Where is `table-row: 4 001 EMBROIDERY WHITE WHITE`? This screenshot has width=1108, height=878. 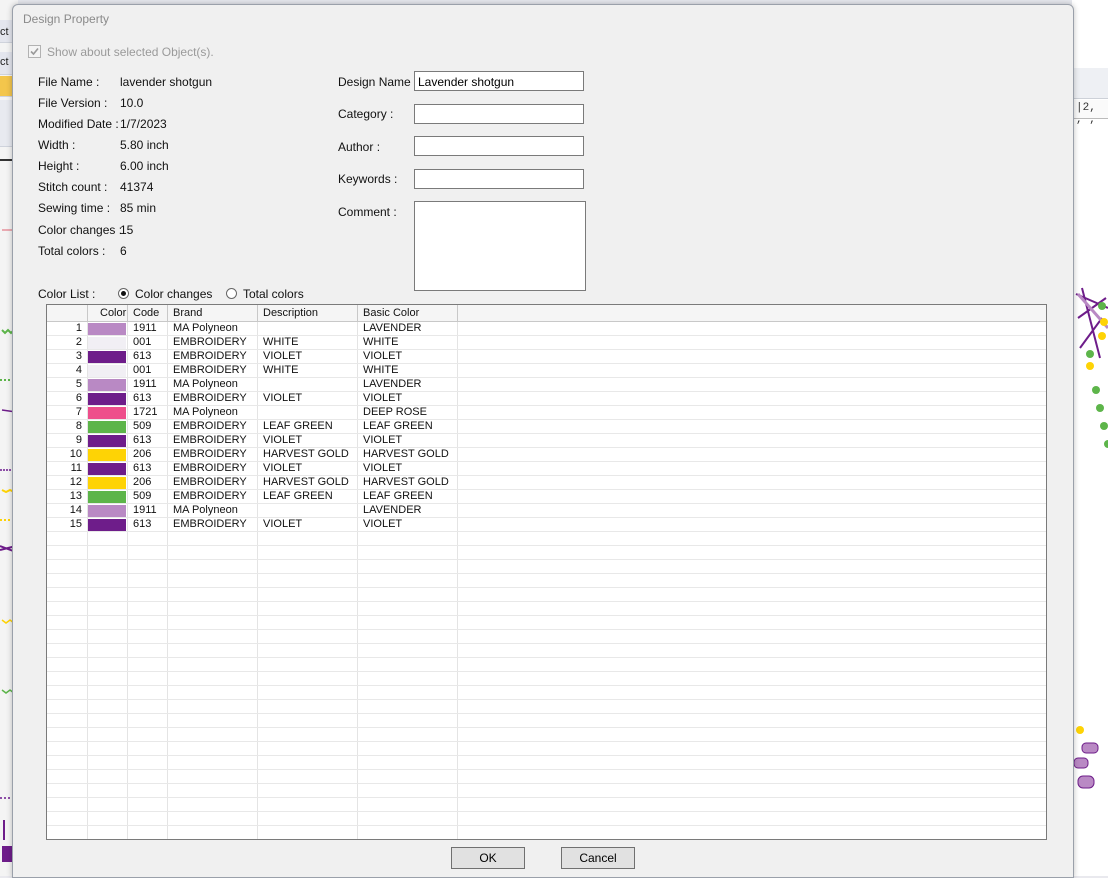
table-row: 4 001 EMBROIDERY WHITE WHITE is located at coordinates (546, 371).